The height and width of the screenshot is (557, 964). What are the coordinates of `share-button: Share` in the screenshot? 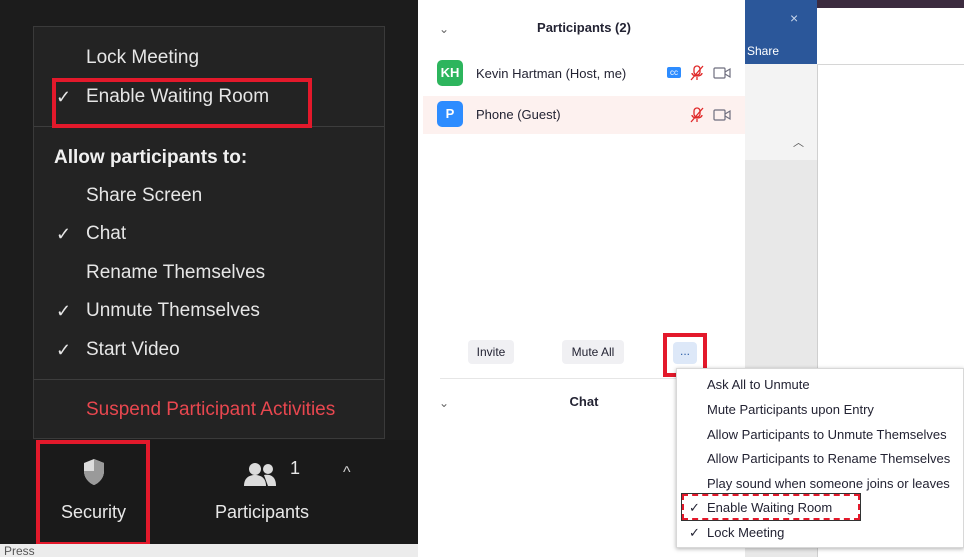 It's located at (763, 51).